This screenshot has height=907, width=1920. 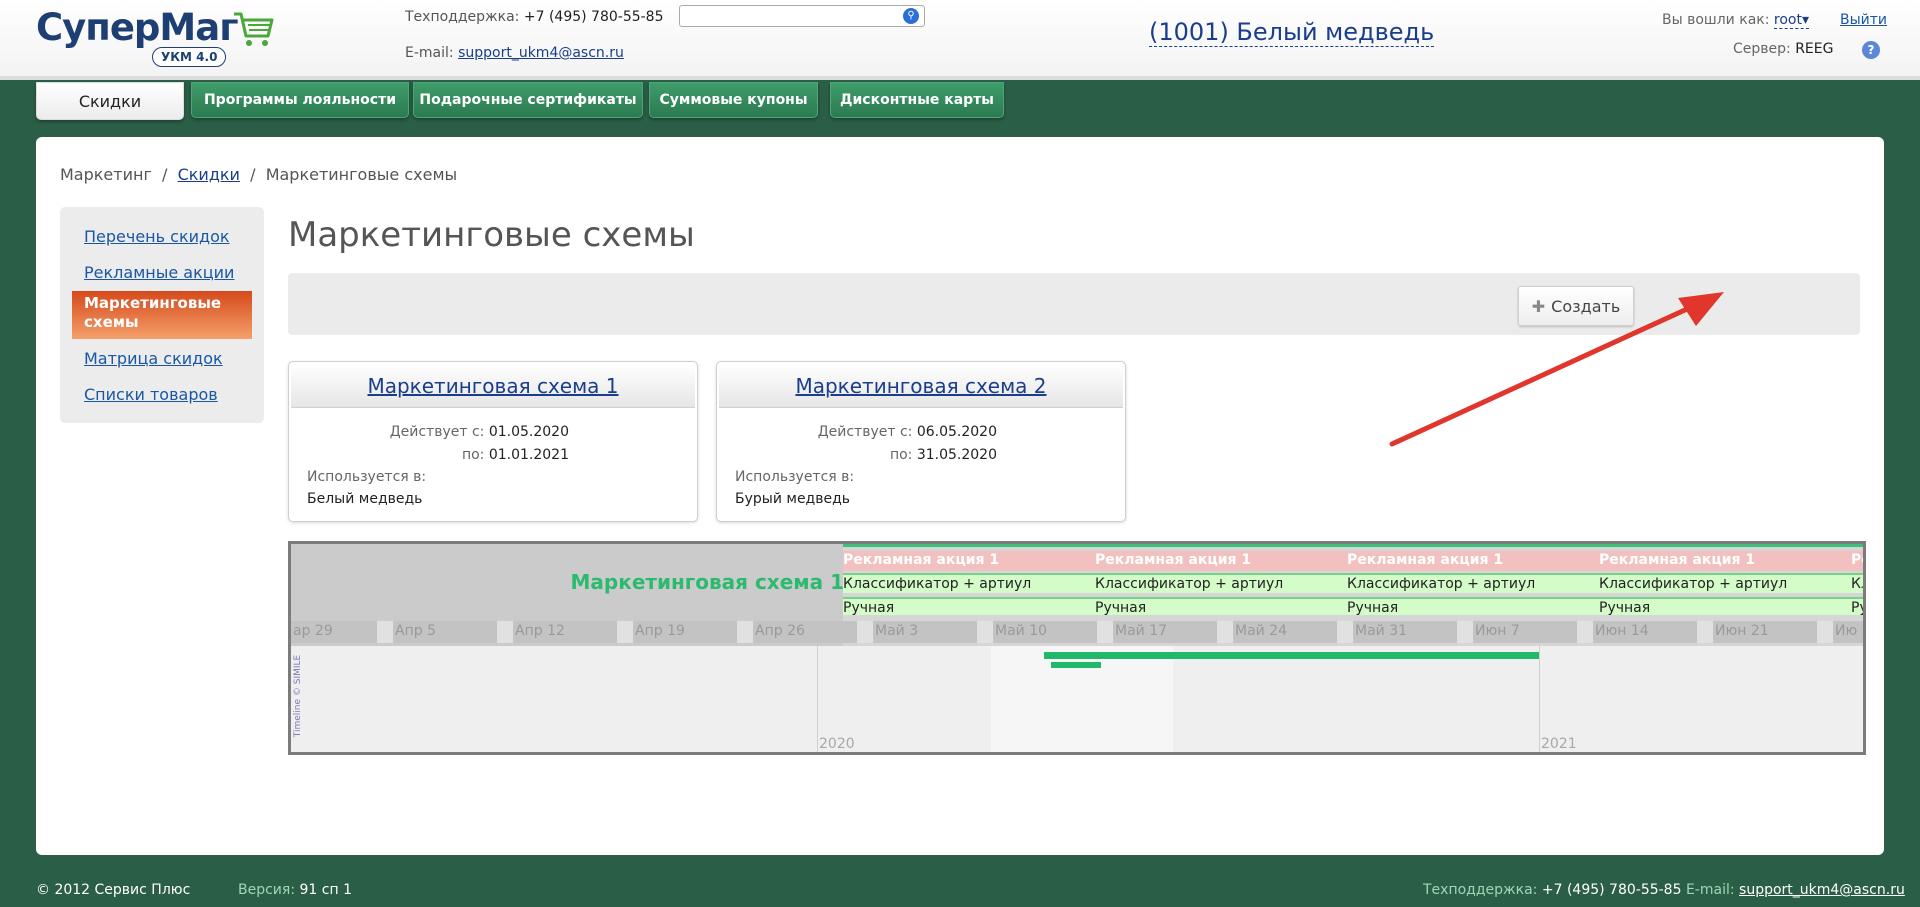 I want to click on sidebar-item-promo-actions: Рекламные акции, so click(x=159, y=272).